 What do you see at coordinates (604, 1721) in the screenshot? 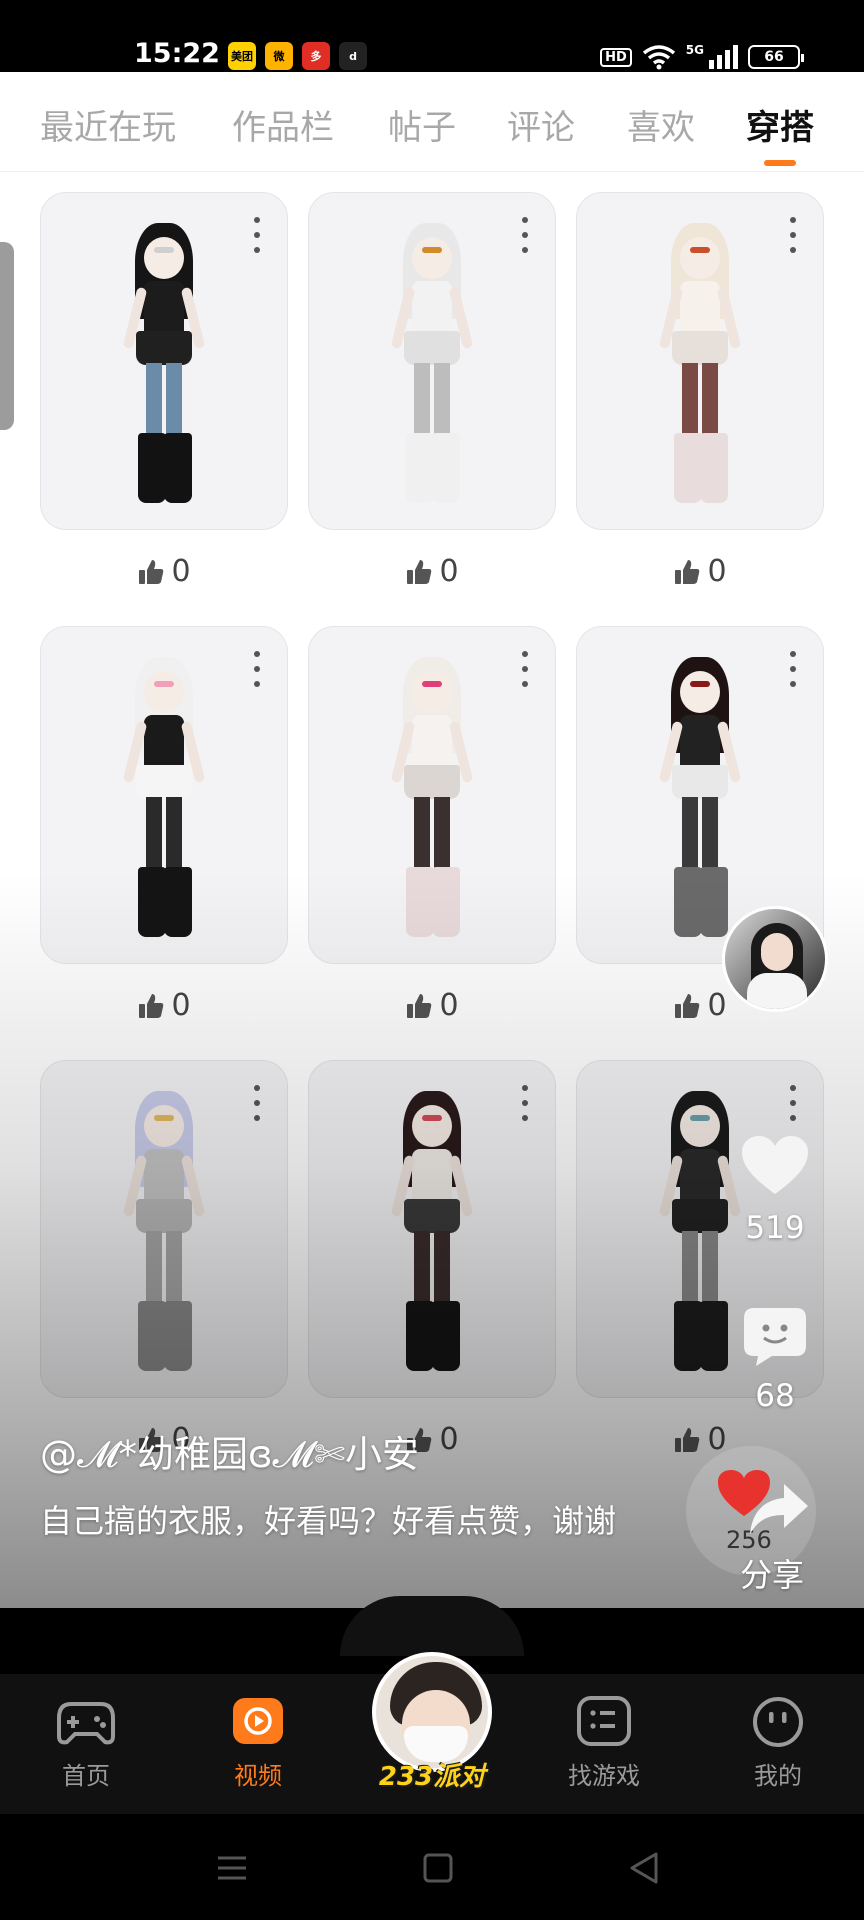
I see `game-list-icon` at bounding box center [604, 1721].